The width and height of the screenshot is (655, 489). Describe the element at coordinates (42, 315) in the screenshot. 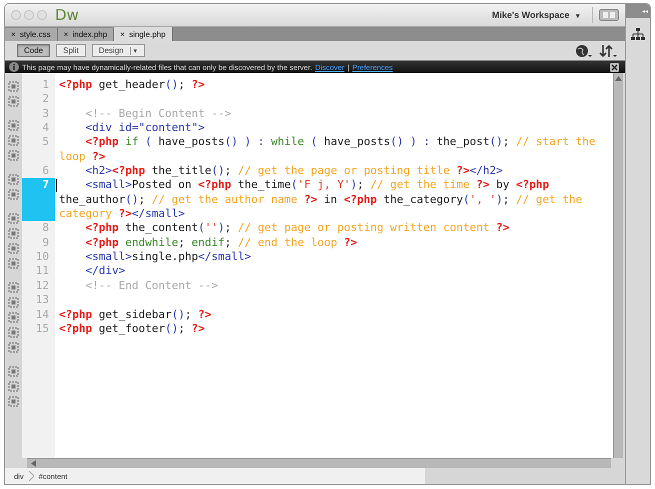

I see `line-number: 14` at that location.